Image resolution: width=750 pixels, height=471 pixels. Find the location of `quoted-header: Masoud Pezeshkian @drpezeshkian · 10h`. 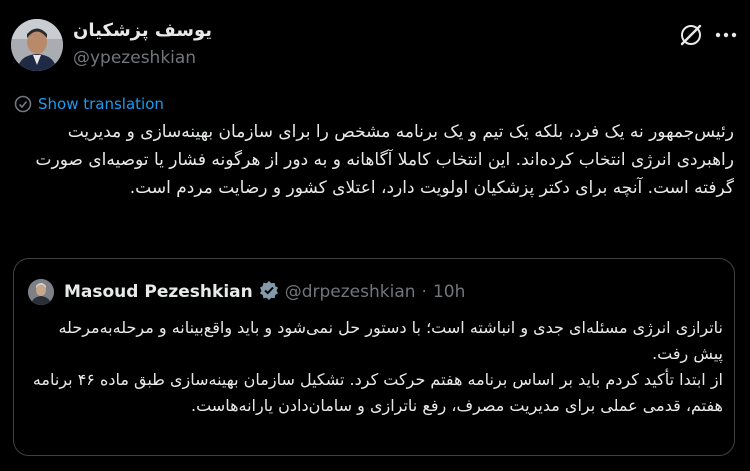

quoted-header: Masoud Pezeshkian @drpezeshkian · 10h is located at coordinates (264, 292).